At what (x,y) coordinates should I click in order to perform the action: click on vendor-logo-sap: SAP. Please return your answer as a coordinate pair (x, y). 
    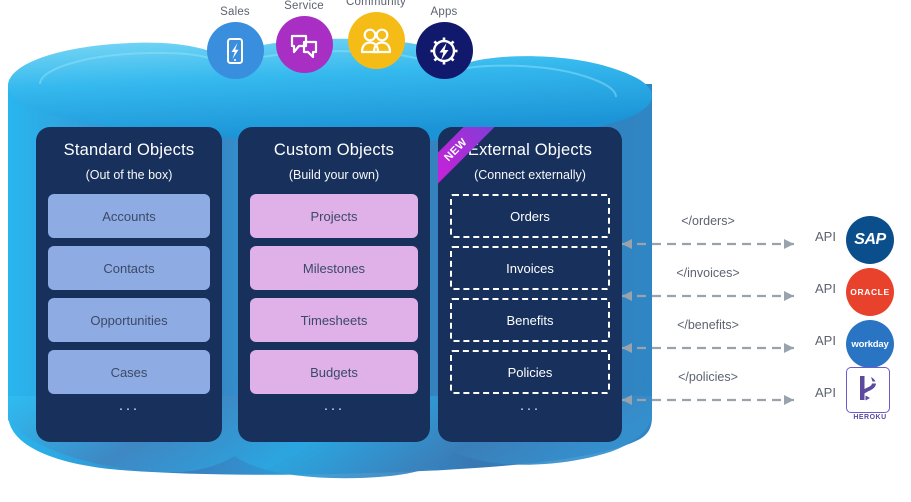
    Looking at the image, I should click on (870, 240).